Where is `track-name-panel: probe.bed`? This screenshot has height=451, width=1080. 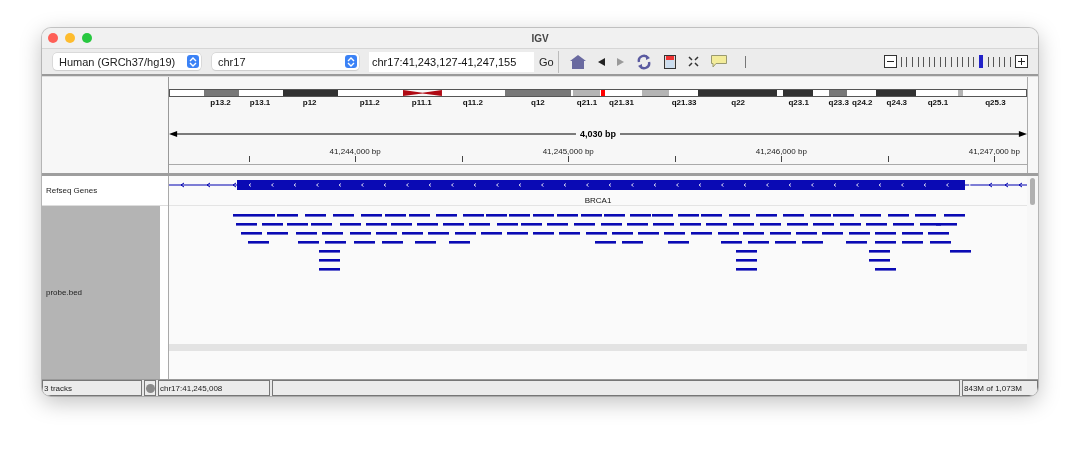
track-name-panel: probe.bed is located at coordinates (101, 292).